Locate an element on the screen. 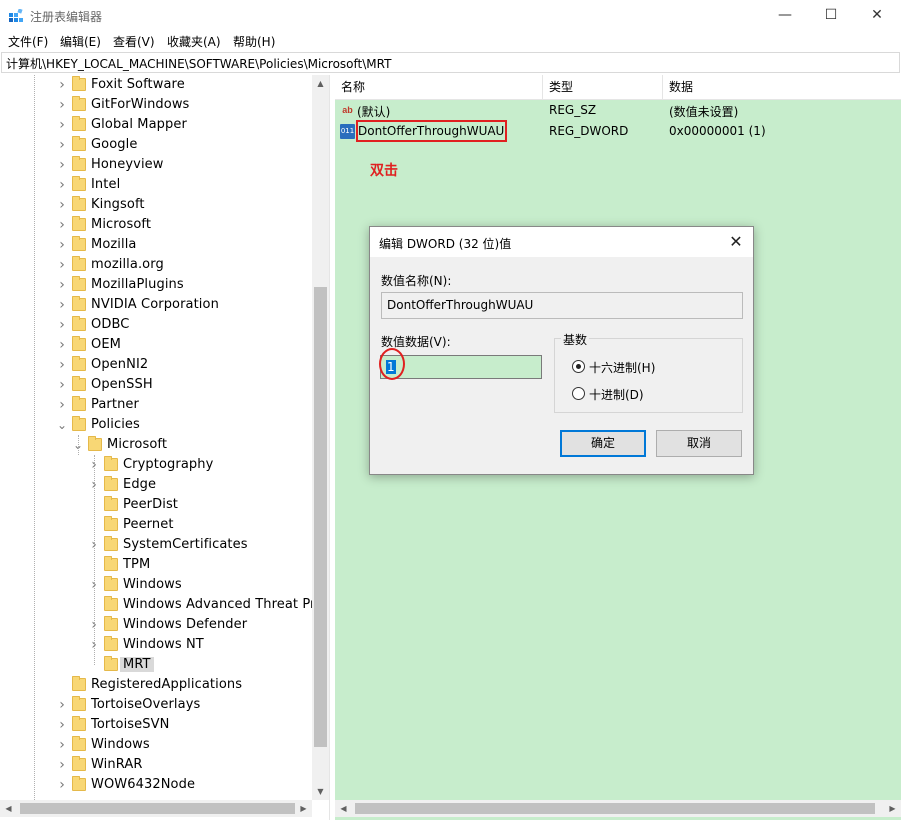 This screenshot has width=901, height=820. tree-item: › Edge is located at coordinates (156, 485).